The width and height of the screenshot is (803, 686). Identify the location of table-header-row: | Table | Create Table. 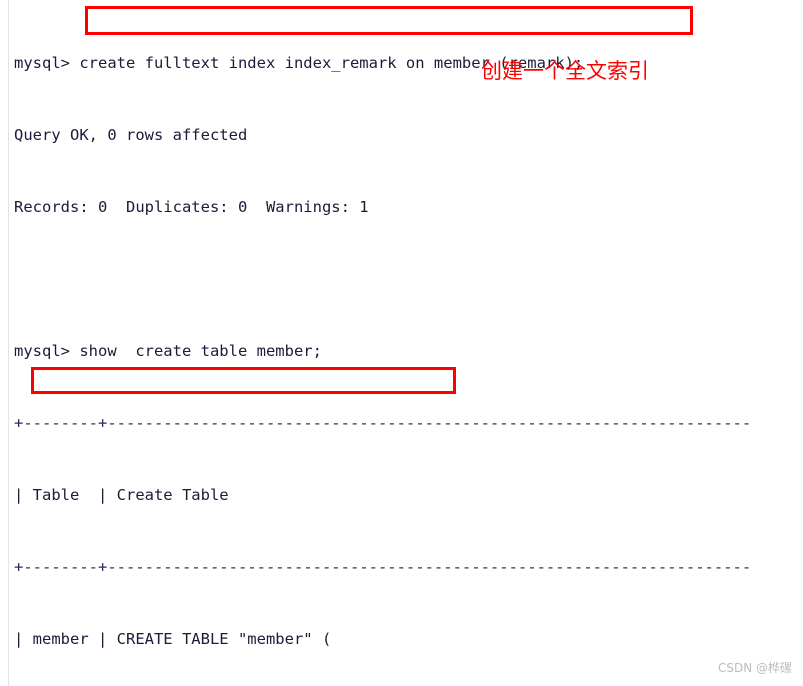
(121, 495).